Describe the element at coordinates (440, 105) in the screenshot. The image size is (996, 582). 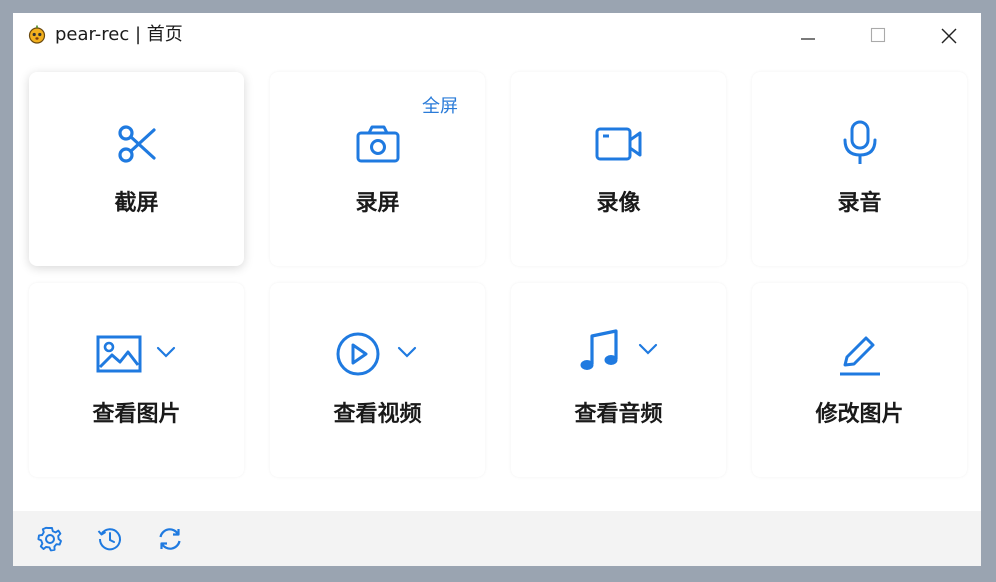
I see `fullscreen-link: 全屏` at that location.